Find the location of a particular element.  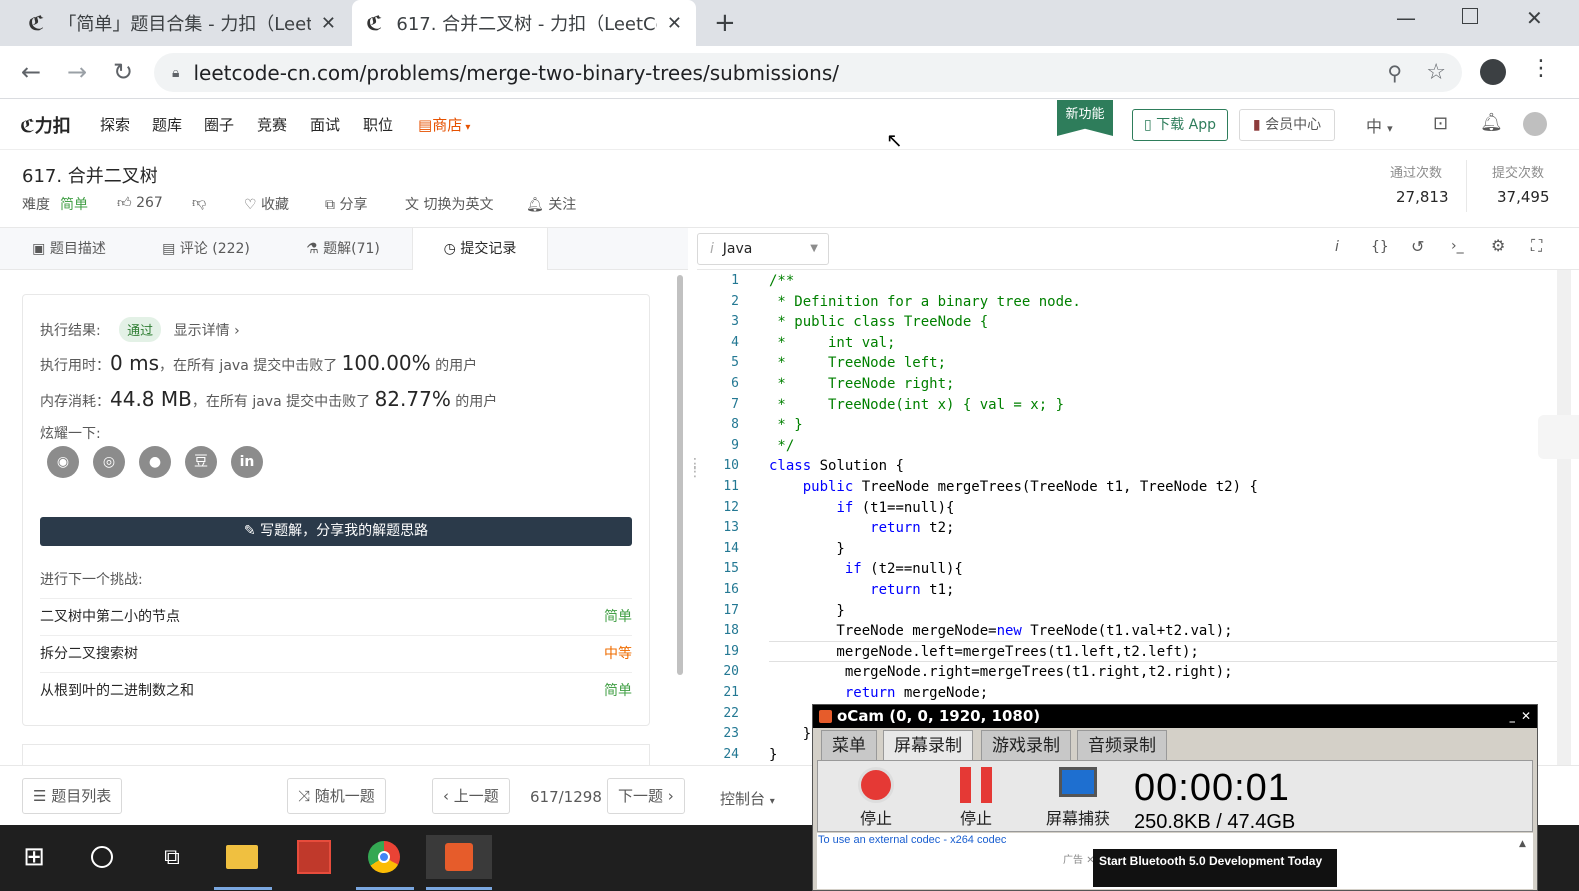

ocam-stop-button: 停止 is located at coordinates (876, 796).